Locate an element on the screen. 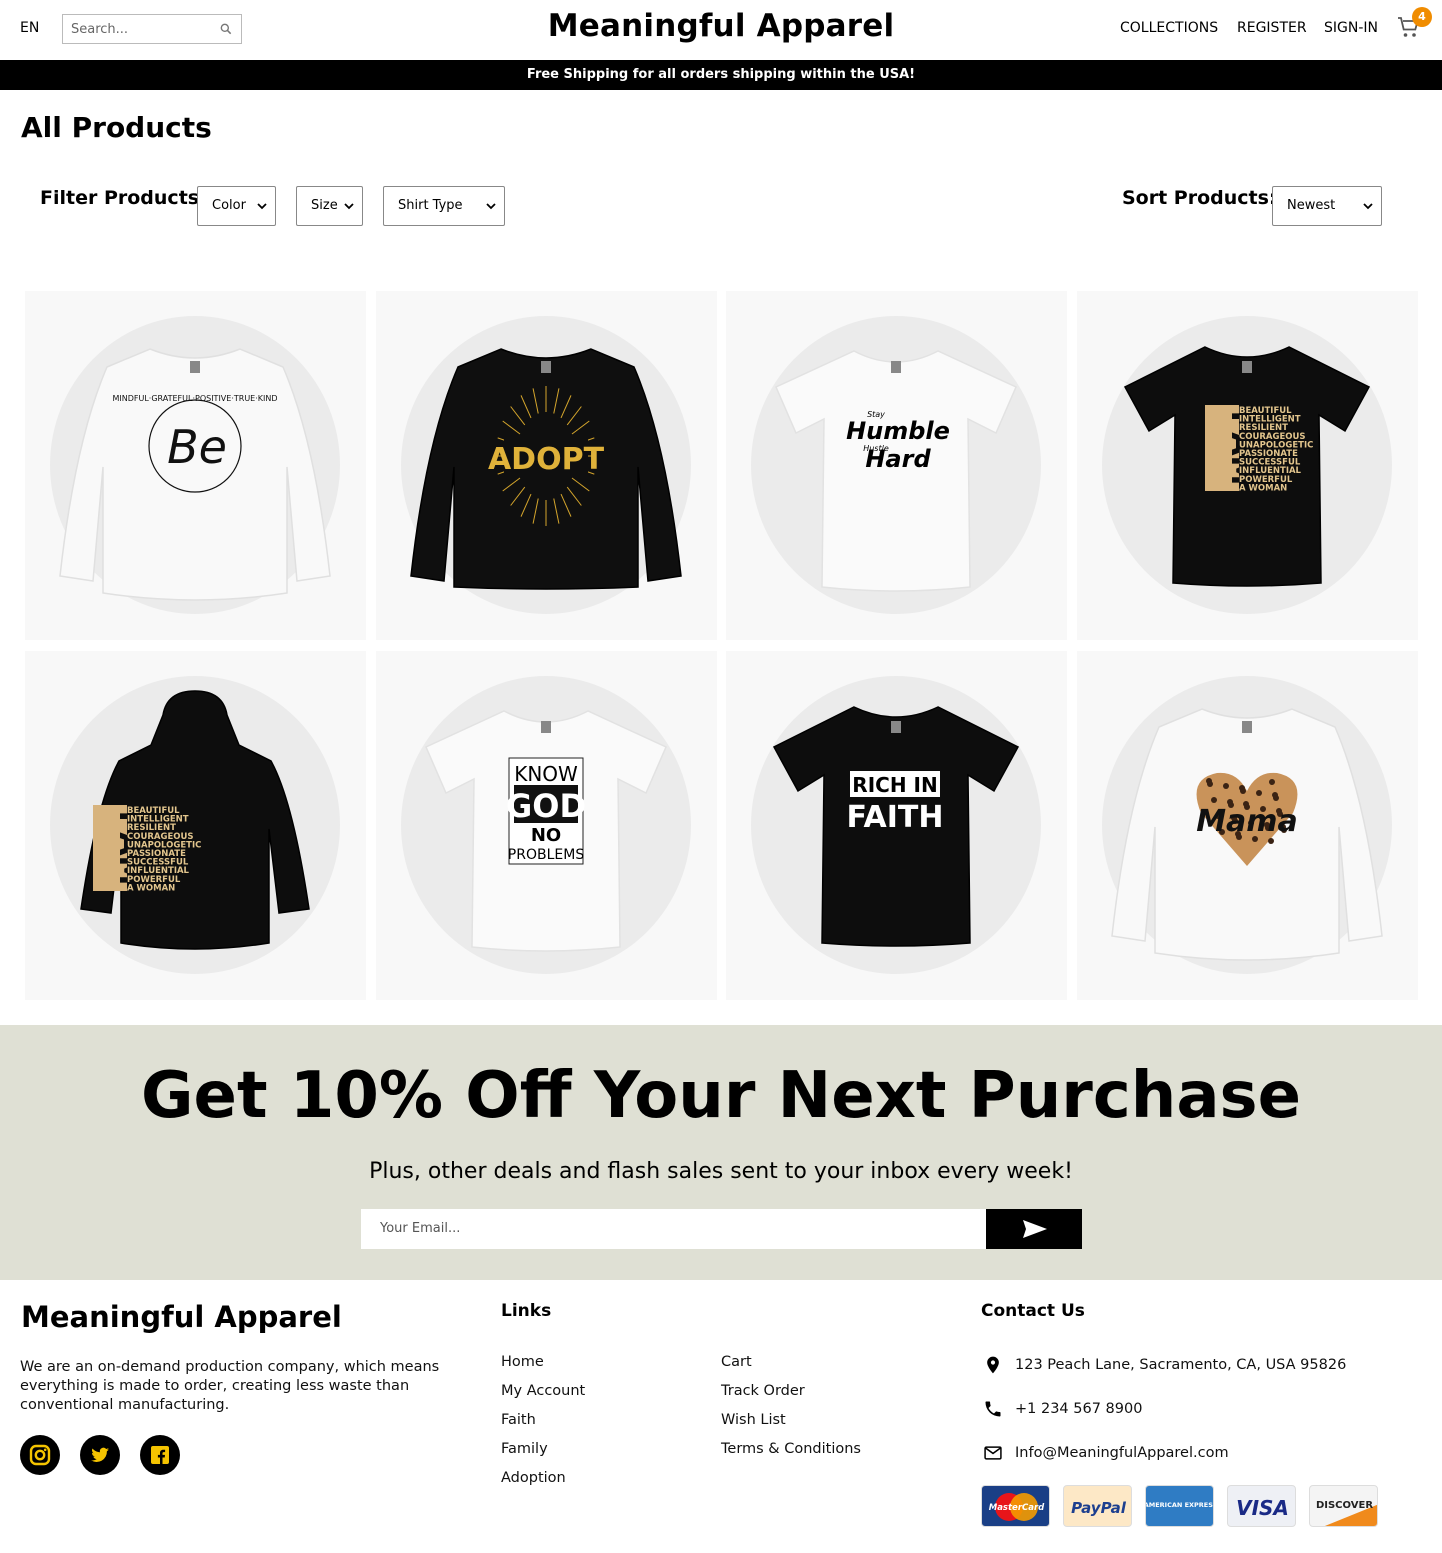 Image resolution: width=1442 pixels, height=1553 pixels. print-text: NO is located at coordinates (546, 835).